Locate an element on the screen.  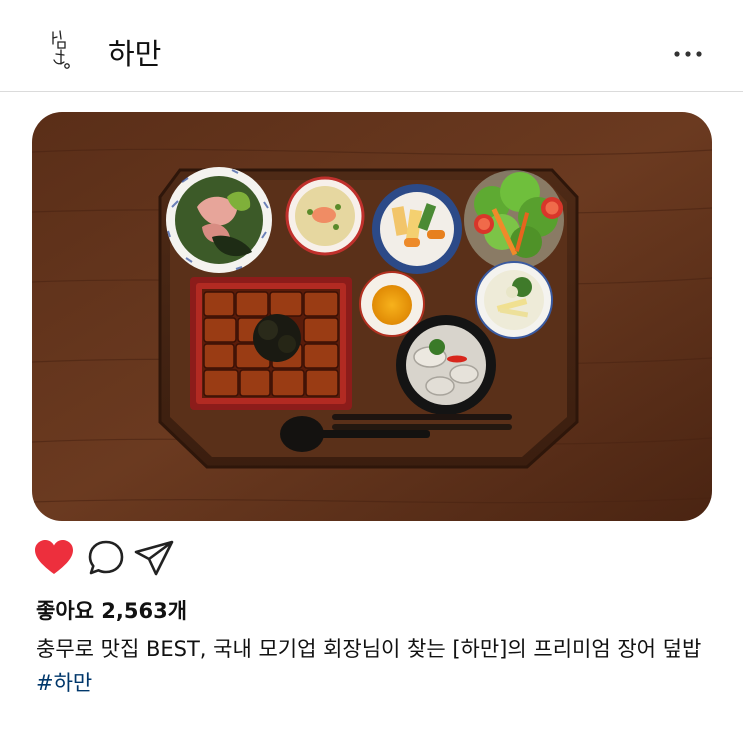
likes-count: 좋아요 2,563개 is located at coordinates (111, 611).